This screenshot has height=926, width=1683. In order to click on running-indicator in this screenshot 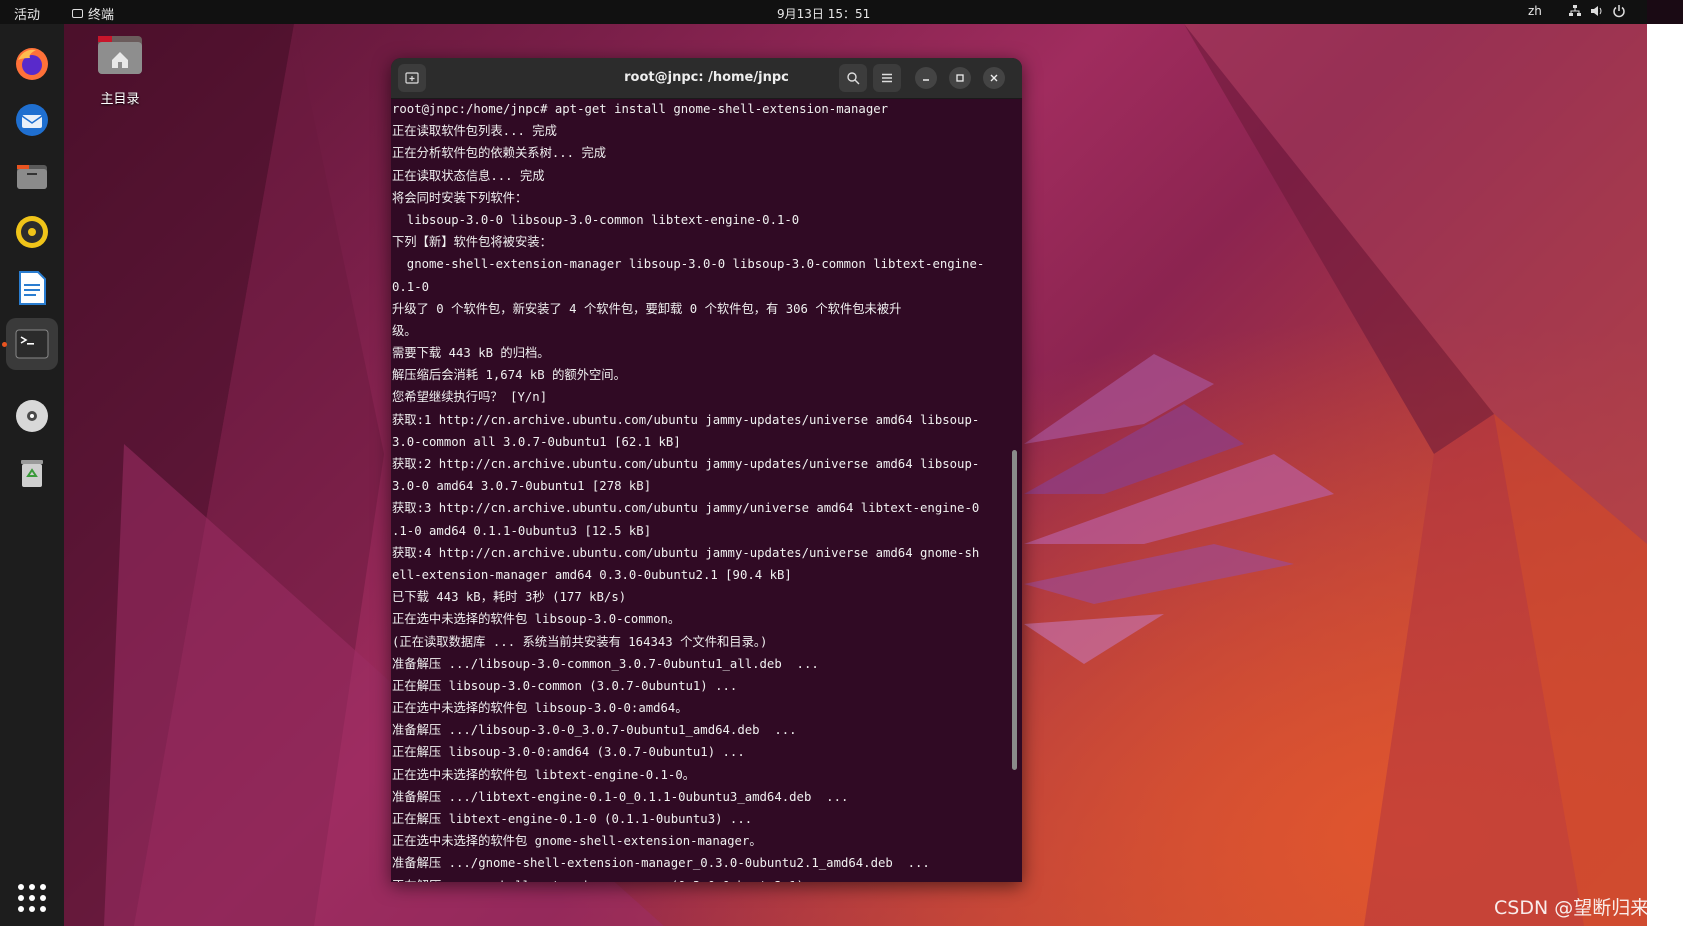, I will do `click(4, 344)`.